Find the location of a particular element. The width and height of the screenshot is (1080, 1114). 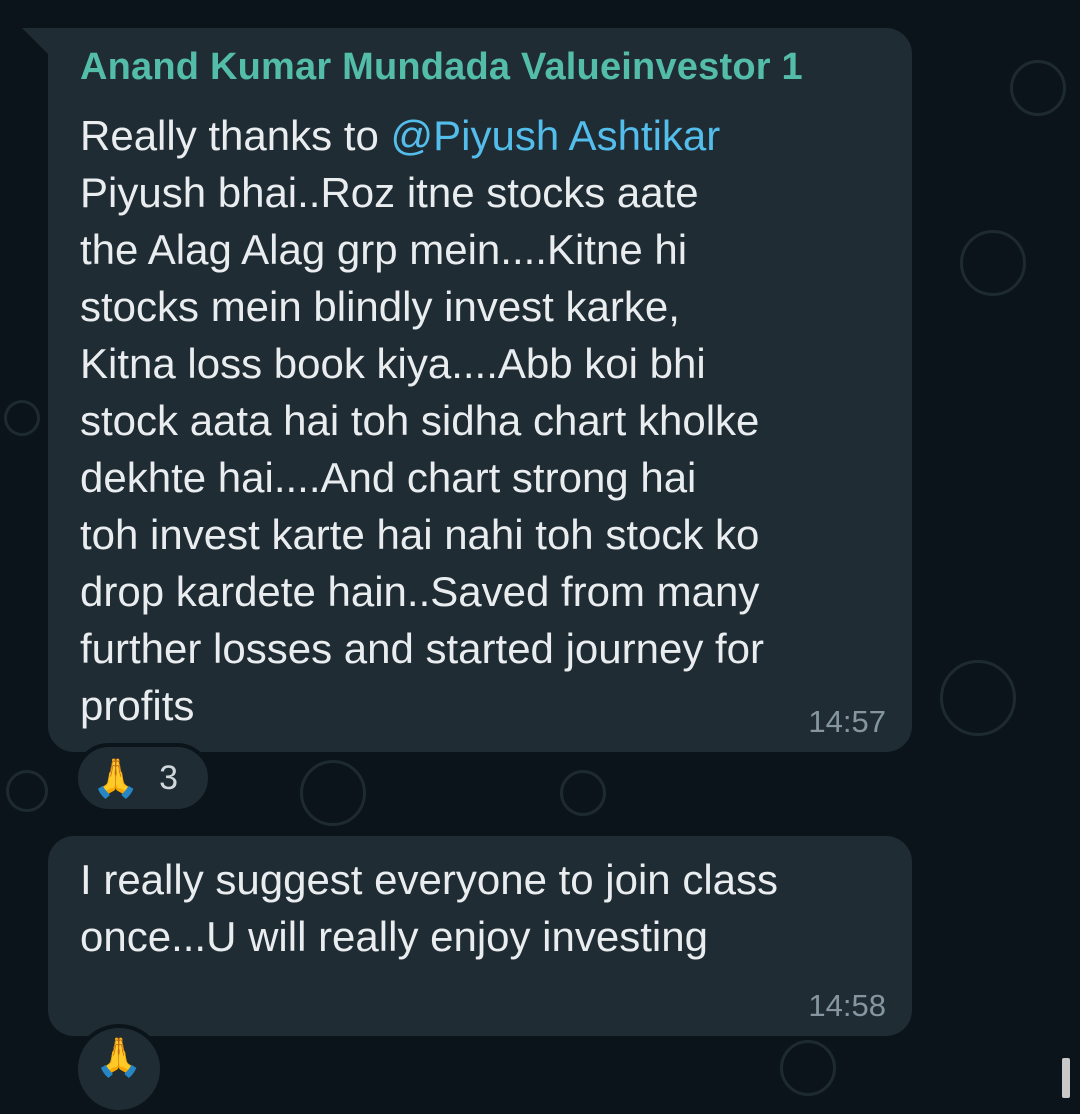

message-timestamp: 14:57 is located at coordinates (847, 721).